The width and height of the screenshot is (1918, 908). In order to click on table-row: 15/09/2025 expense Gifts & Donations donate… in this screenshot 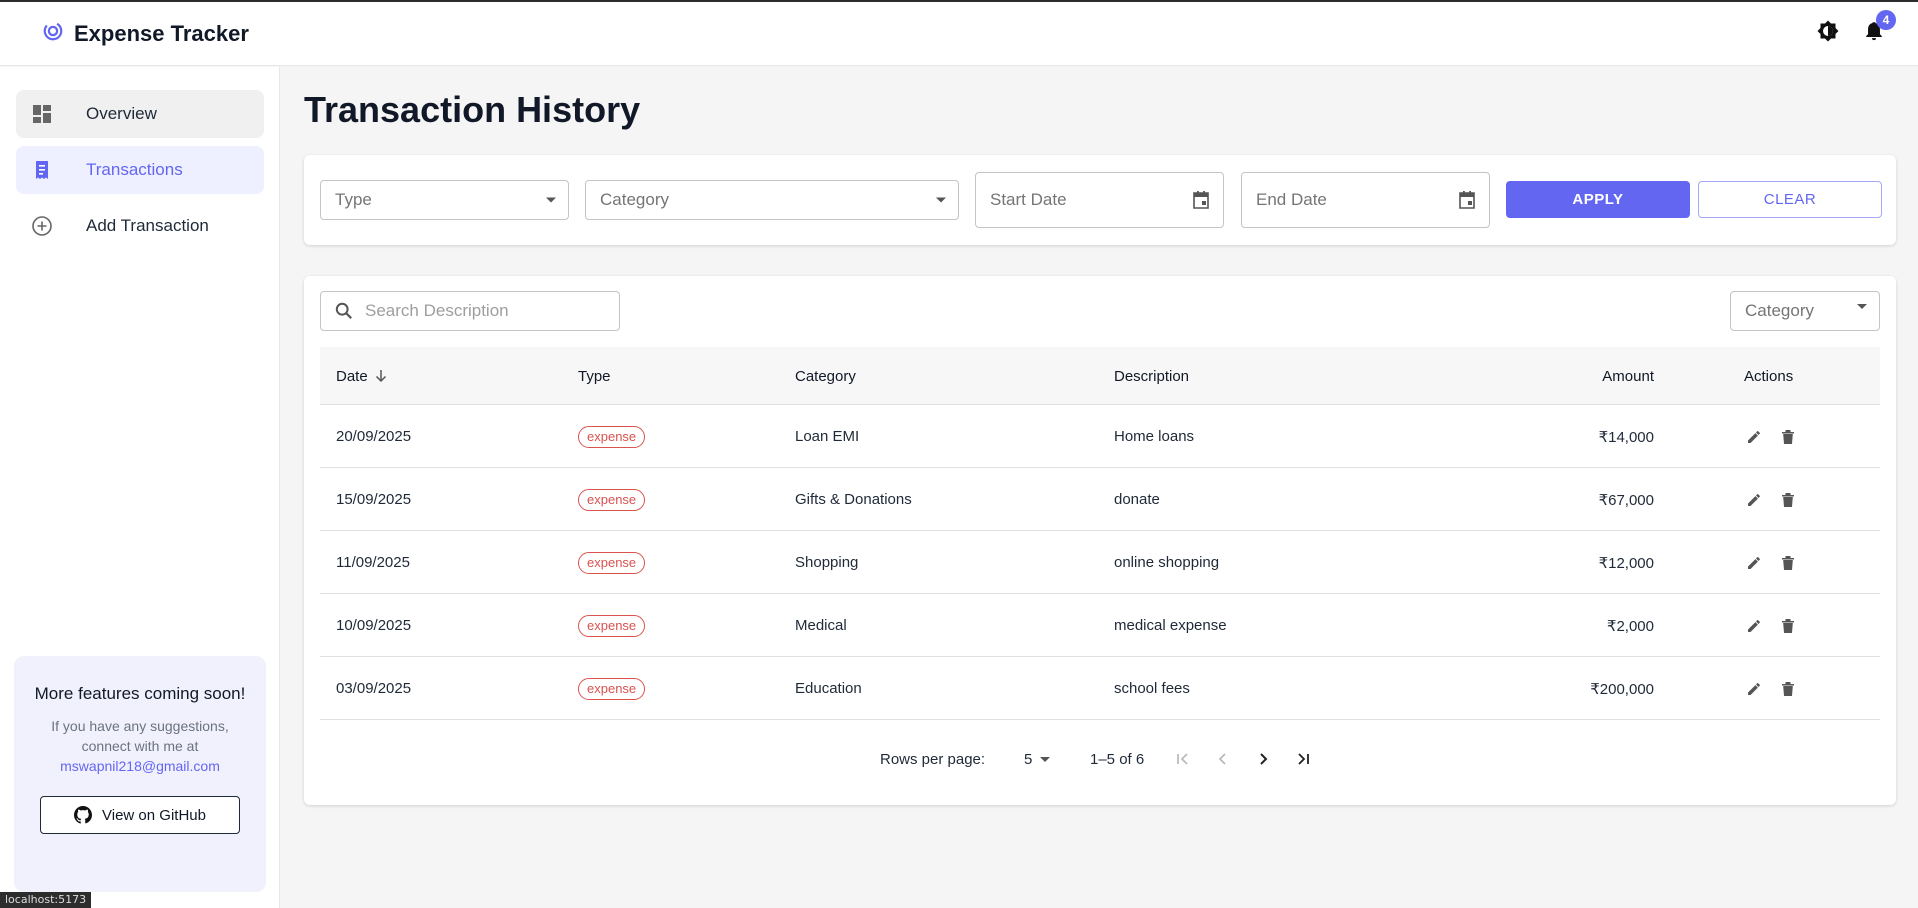, I will do `click(1100, 499)`.